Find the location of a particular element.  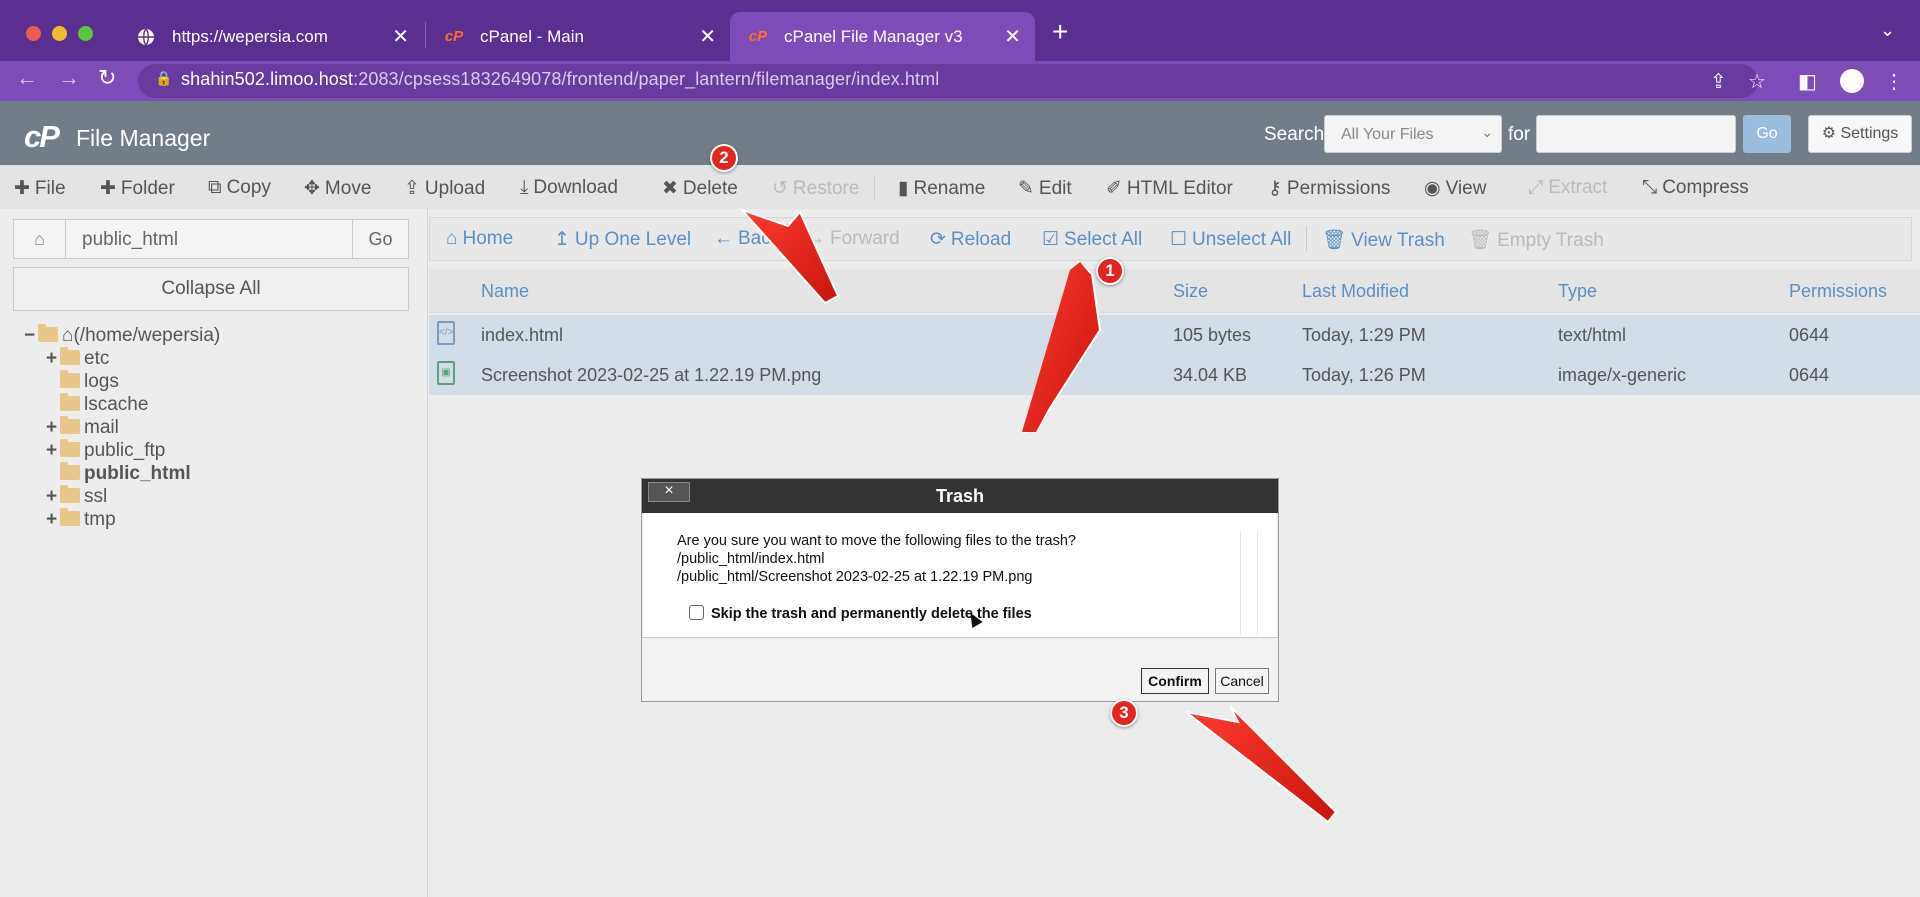

trash-icon: 🗑 is located at coordinates (1334, 240).